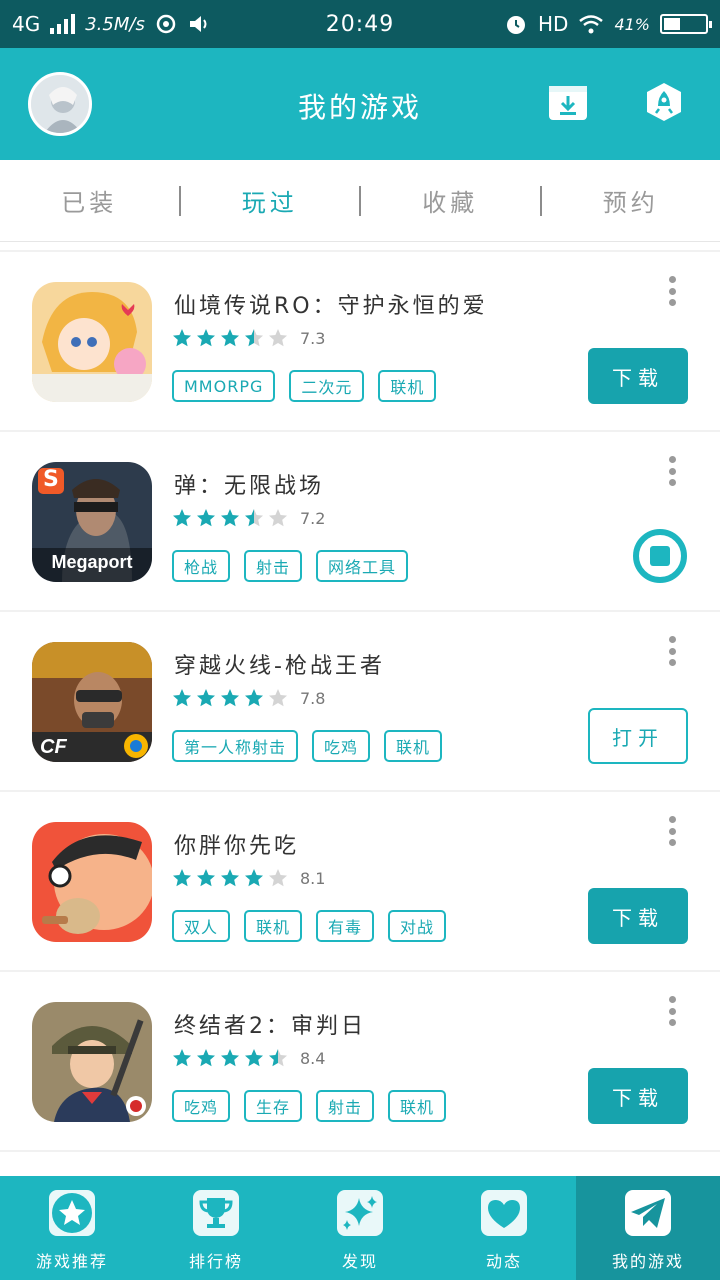 The height and width of the screenshot is (1280, 720). I want to click on star-rating: 7.8, so click(248, 698).